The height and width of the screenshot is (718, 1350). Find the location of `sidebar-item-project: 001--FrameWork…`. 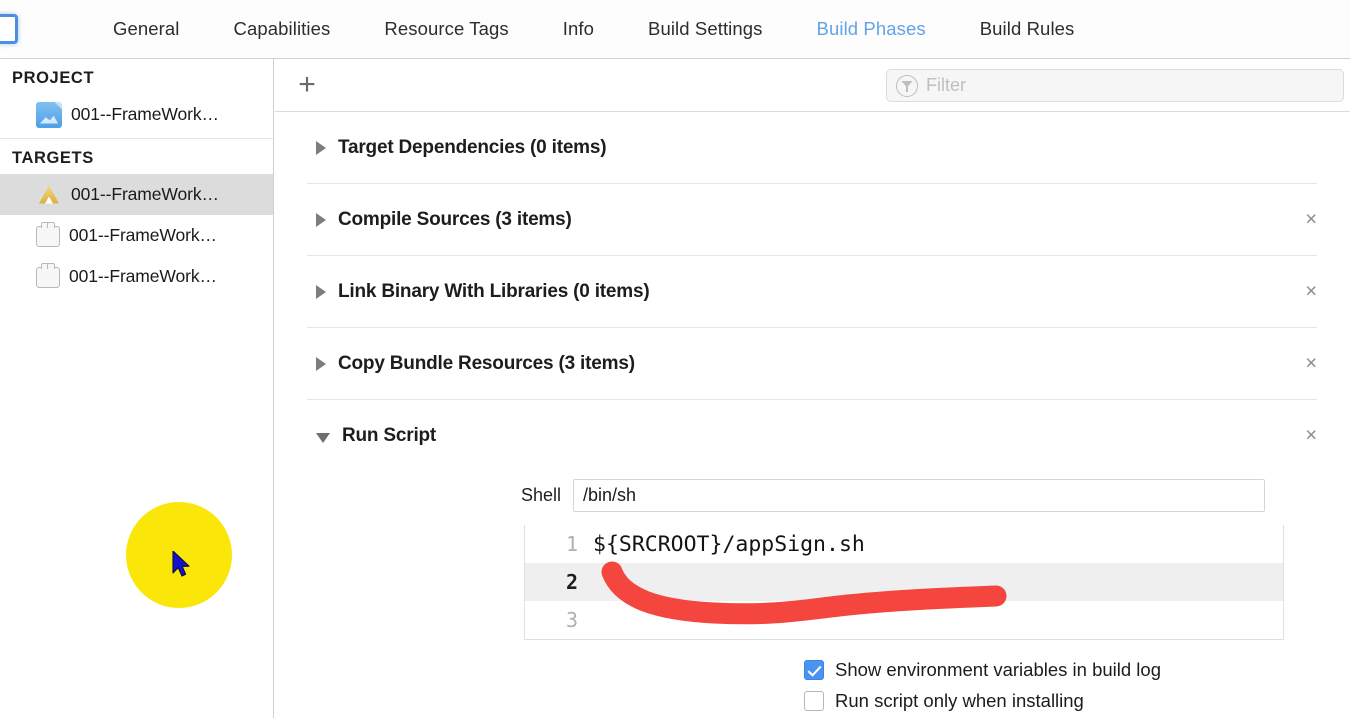

sidebar-item-project: 001--FrameWork… is located at coordinates (136, 114).